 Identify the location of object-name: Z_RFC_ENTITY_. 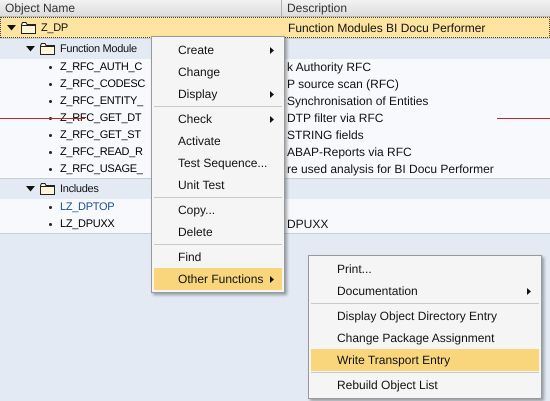
(101, 101).